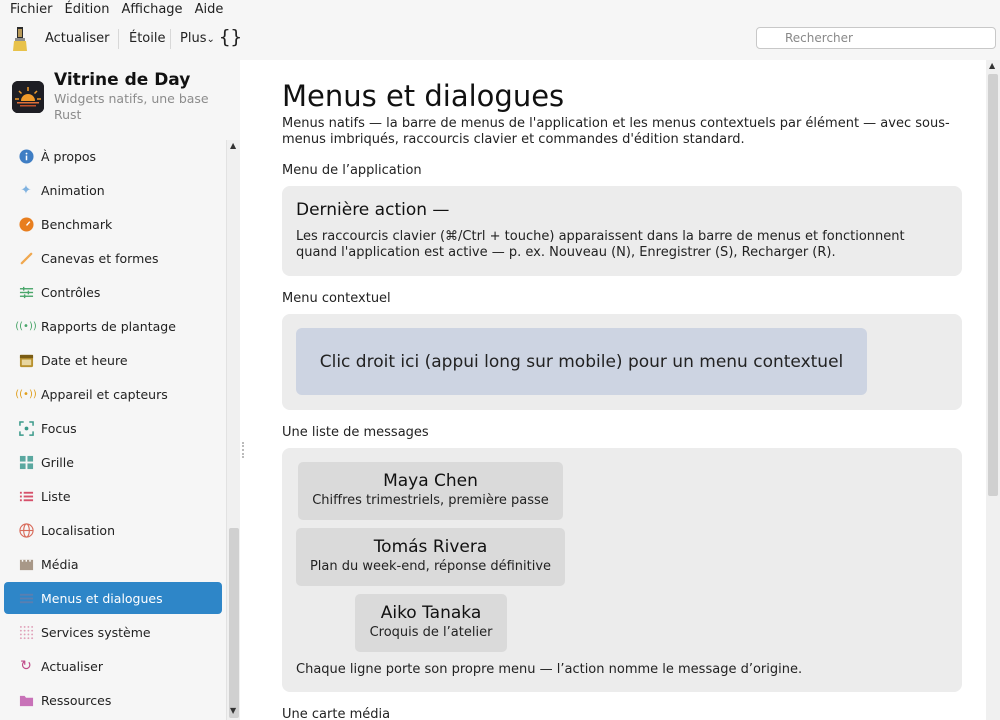  What do you see at coordinates (26, 530) in the screenshot?
I see `globe-icon` at bounding box center [26, 530].